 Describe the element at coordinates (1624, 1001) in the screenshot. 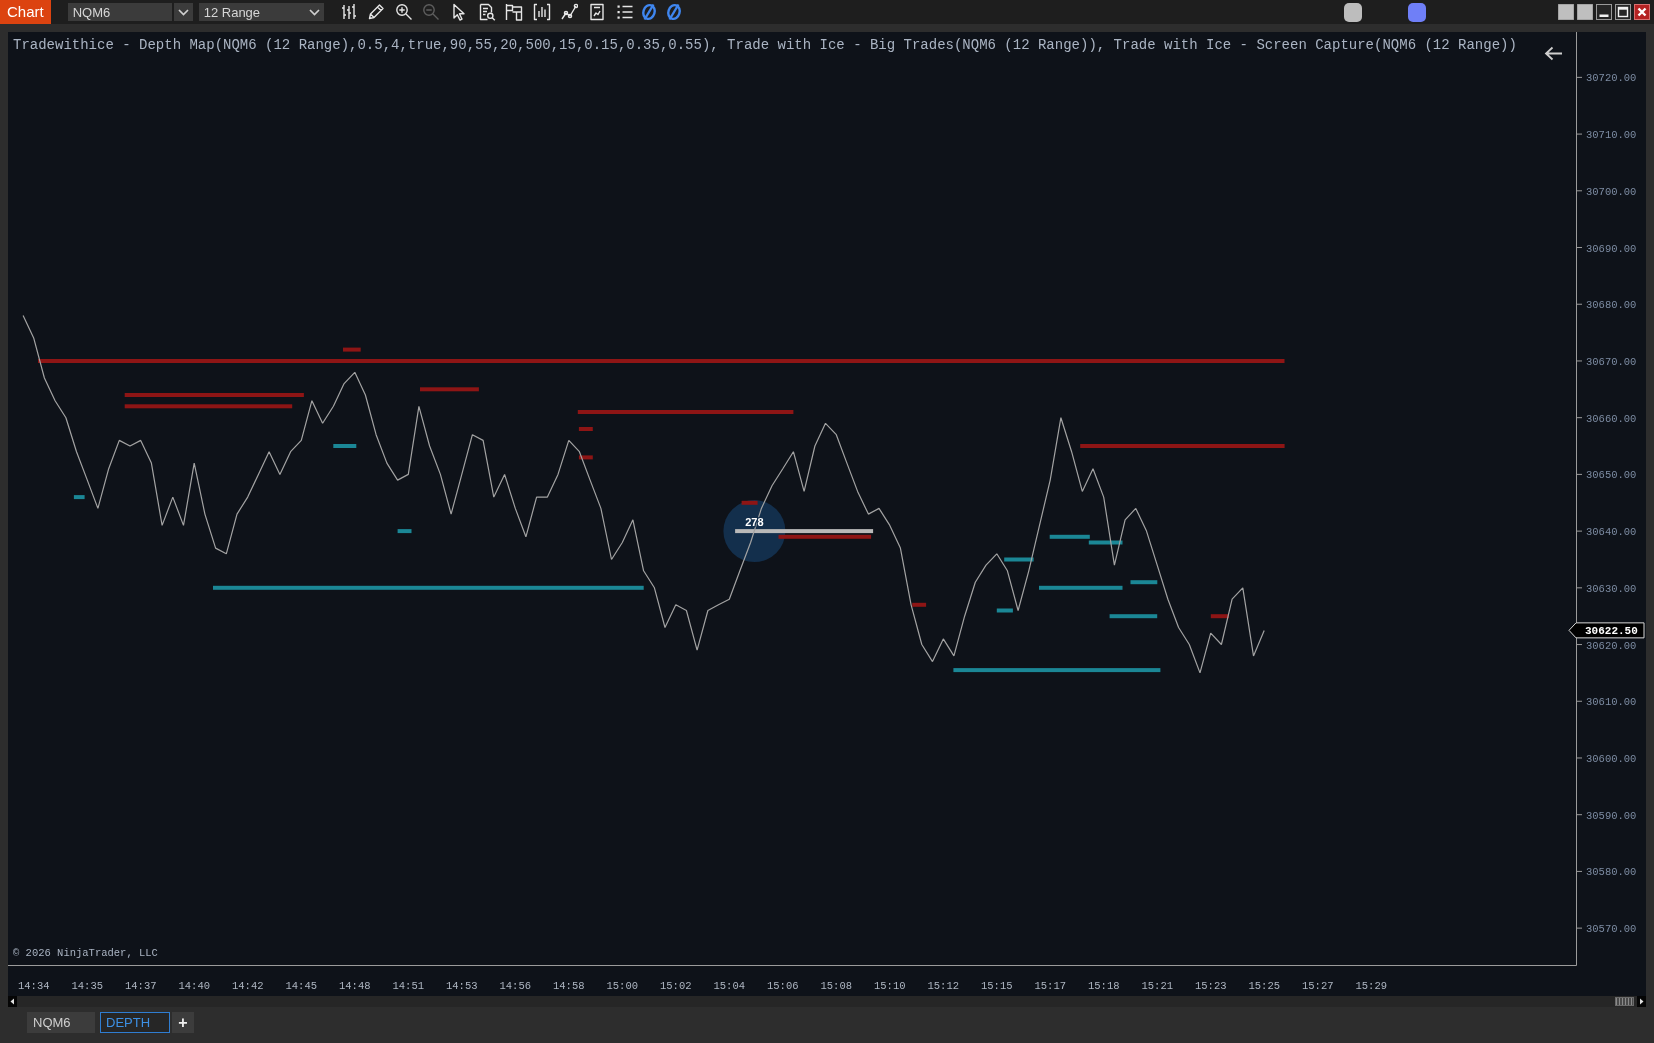

I see `scroll-thumb` at that location.